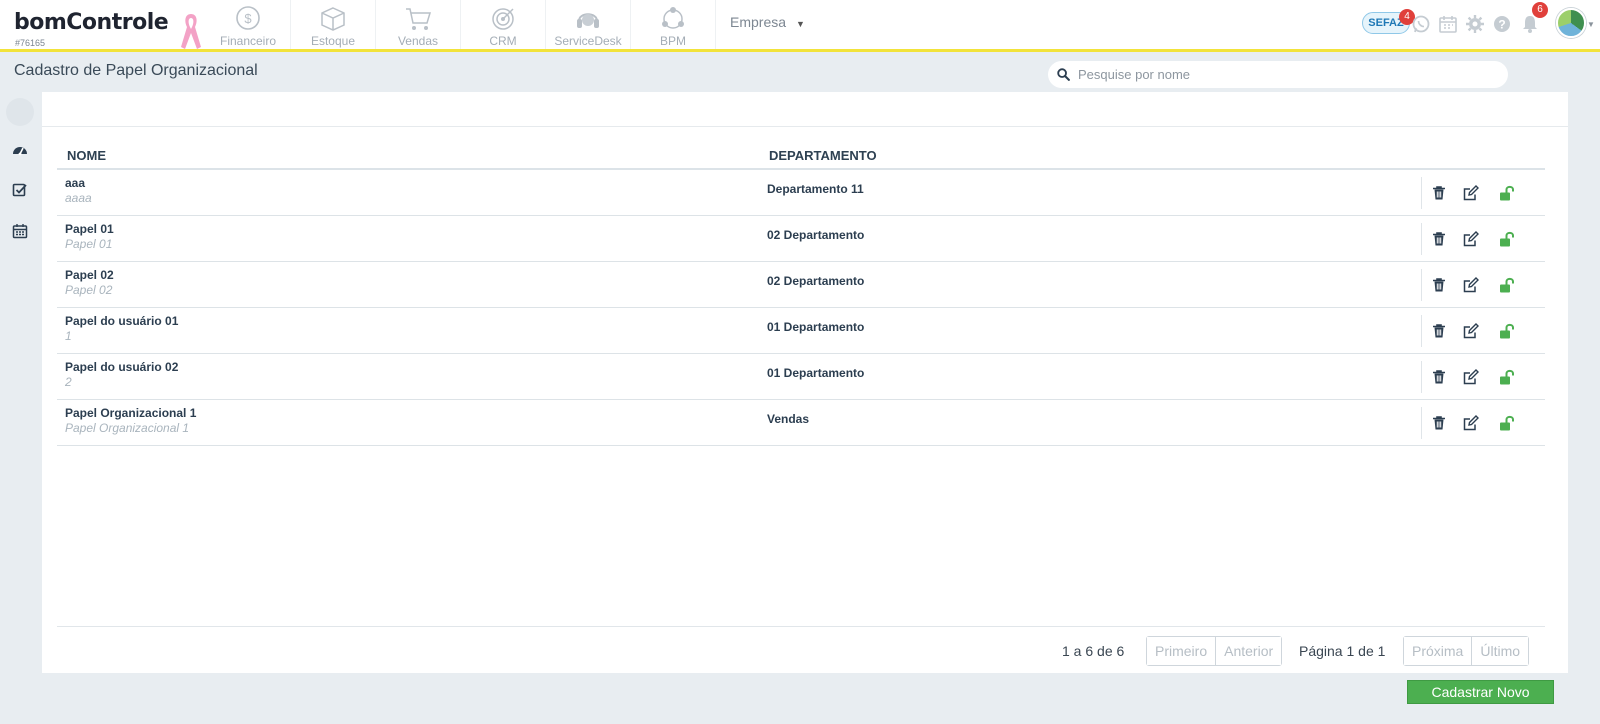 This screenshot has height=724, width=1600. What do you see at coordinates (122, 321) in the screenshot?
I see `role-name: Papel do usuário 01` at bounding box center [122, 321].